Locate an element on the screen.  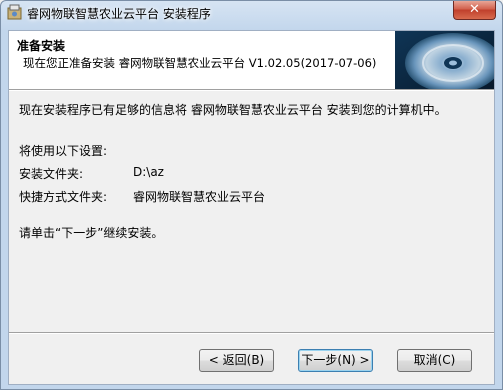
install-folder-value: D:\az is located at coordinates (148, 172).